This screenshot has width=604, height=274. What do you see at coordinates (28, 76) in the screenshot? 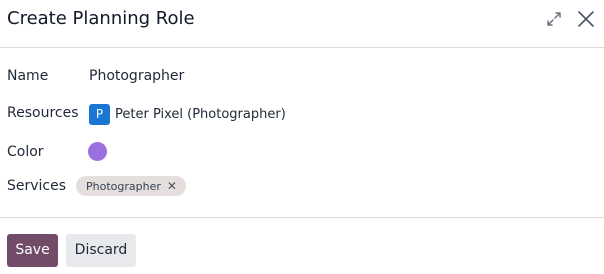
I see `name-label: Name` at bounding box center [28, 76].